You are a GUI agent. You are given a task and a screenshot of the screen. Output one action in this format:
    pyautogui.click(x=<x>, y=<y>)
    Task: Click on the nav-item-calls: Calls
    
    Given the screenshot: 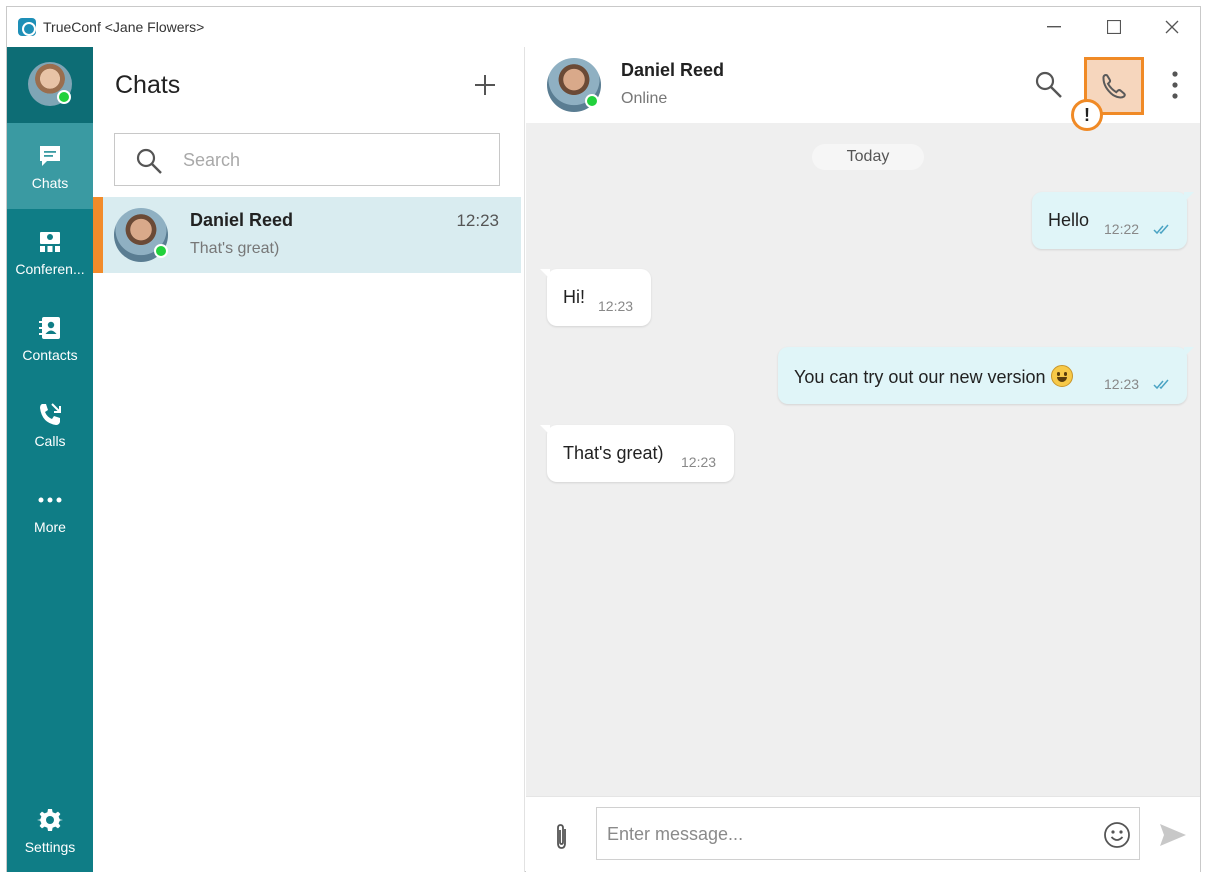 What is the action you would take?
    pyautogui.click(x=50, y=424)
    